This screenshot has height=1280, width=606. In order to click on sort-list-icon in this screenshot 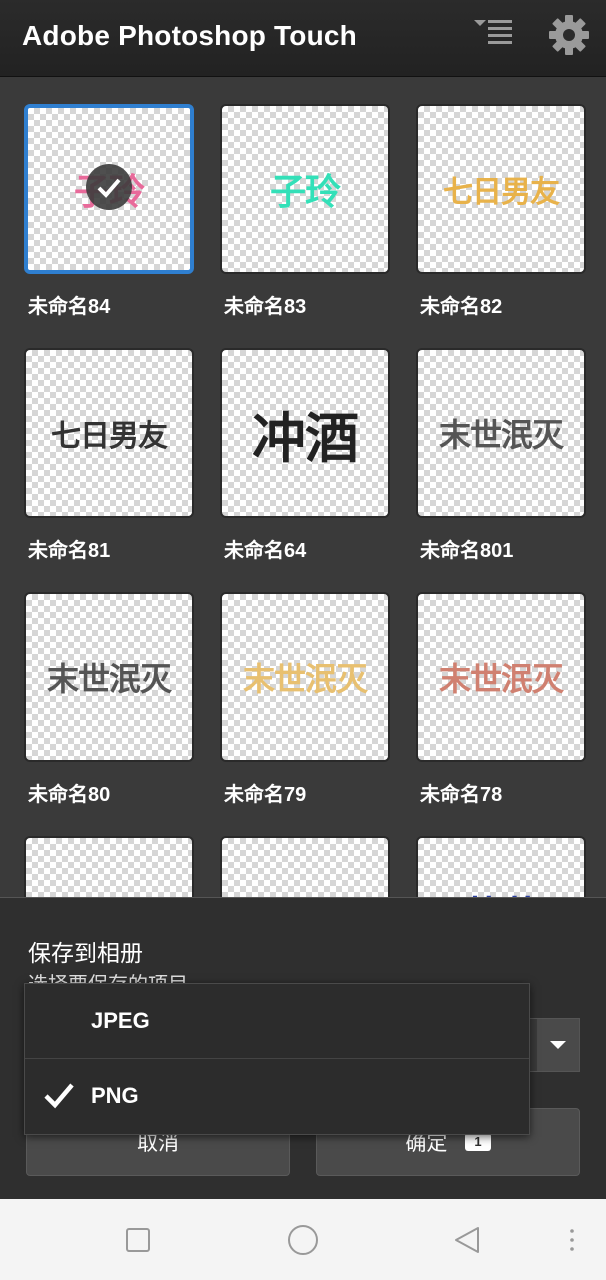, I will do `click(493, 32)`.